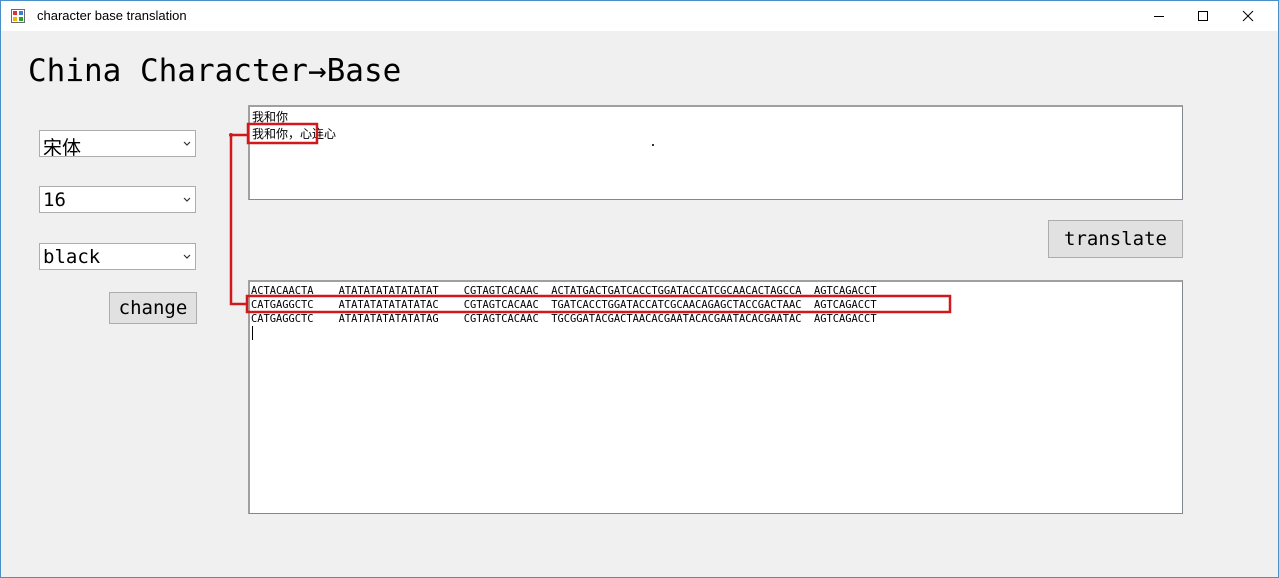  Describe the element at coordinates (639, 16) in the screenshot. I see `title-bar: character base translation` at that location.